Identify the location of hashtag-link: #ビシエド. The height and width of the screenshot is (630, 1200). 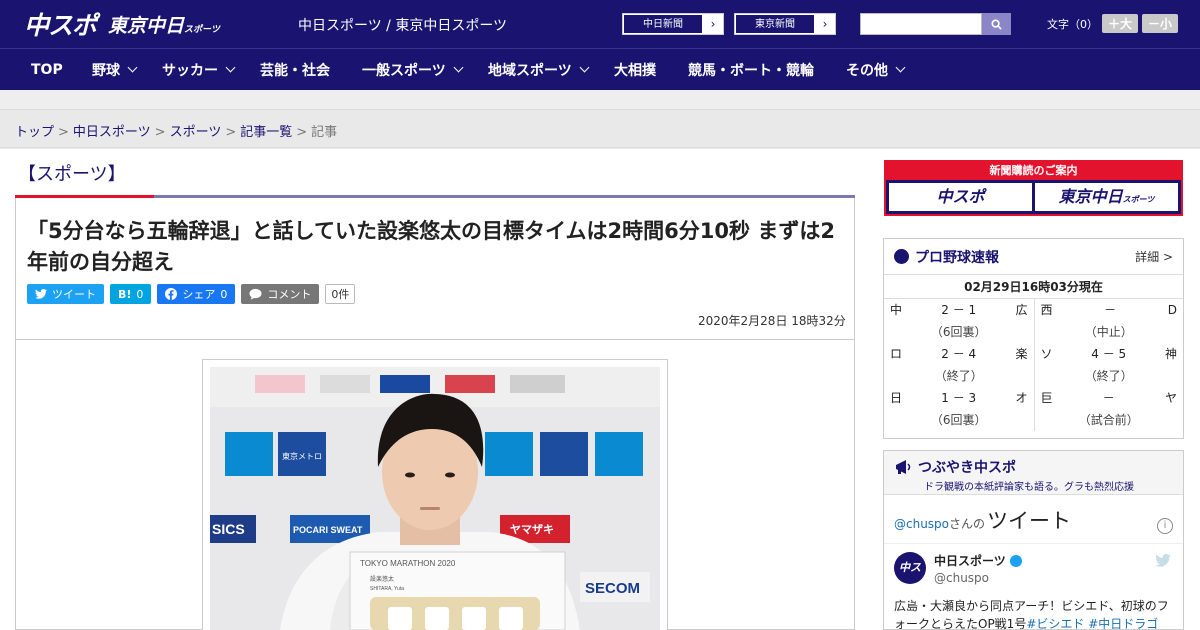
(1055, 623).